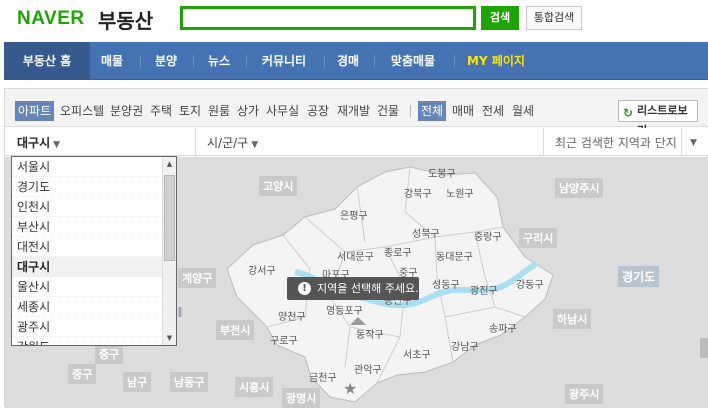 The height and width of the screenshot is (408, 708). What do you see at coordinates (584, 394) in the screenshot?
I see `region-label: 광주시` at bounding box center [584, 394].